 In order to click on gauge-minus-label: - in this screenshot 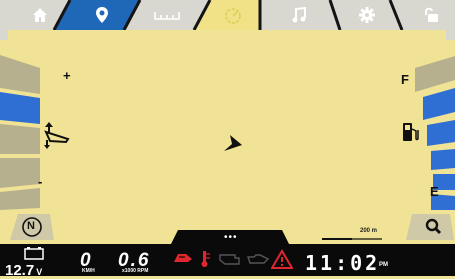, I will do `click(40, 181)`.